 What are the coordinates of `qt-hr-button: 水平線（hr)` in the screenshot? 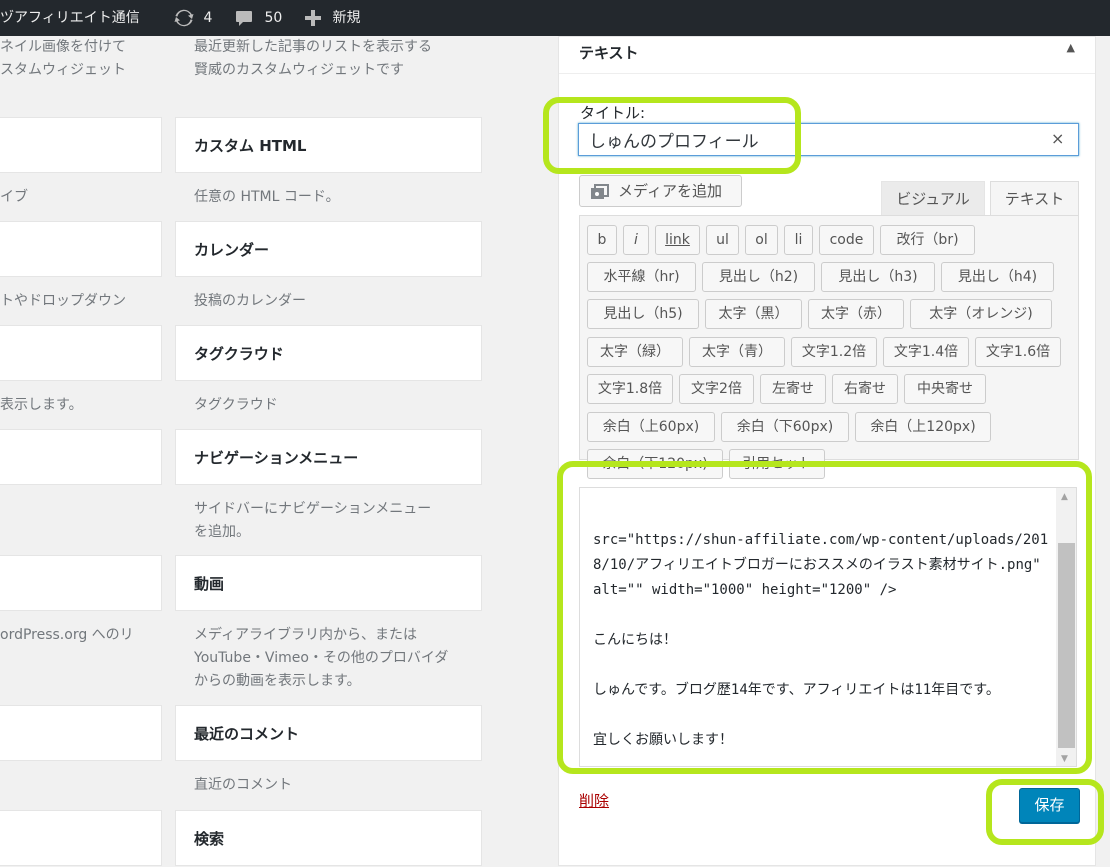 It's located at (641, 277).